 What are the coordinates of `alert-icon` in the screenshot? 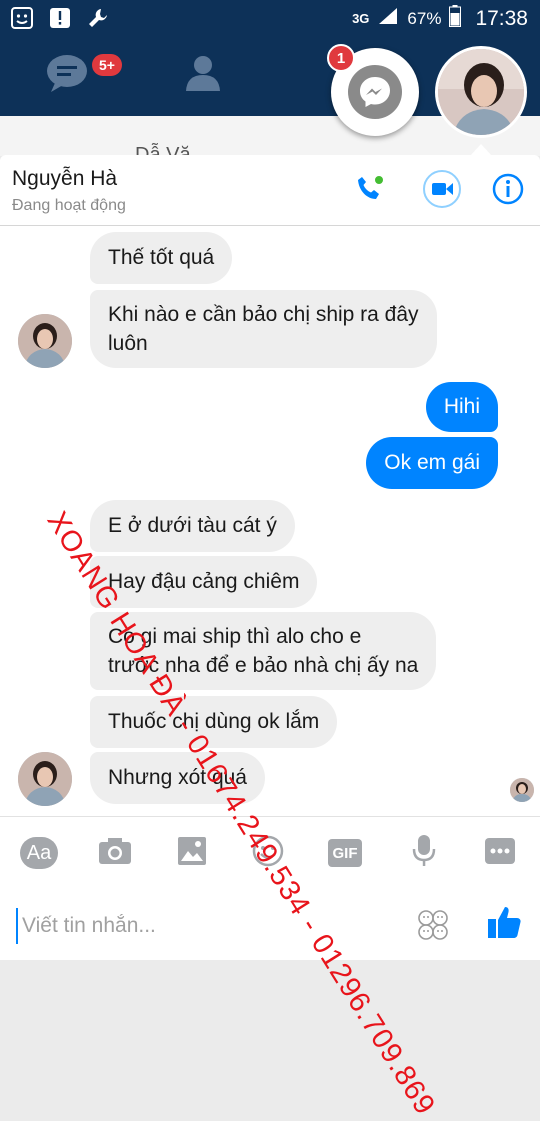 It's located at (60, 18).